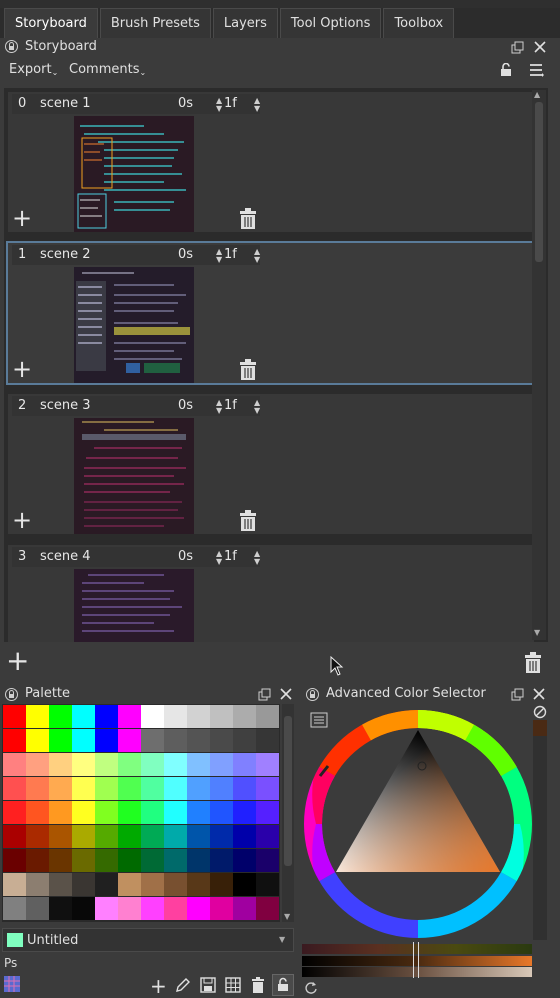 This screenshot has height=998, width=560. I want to click on export-button: Export⌄, so click(33, 69).